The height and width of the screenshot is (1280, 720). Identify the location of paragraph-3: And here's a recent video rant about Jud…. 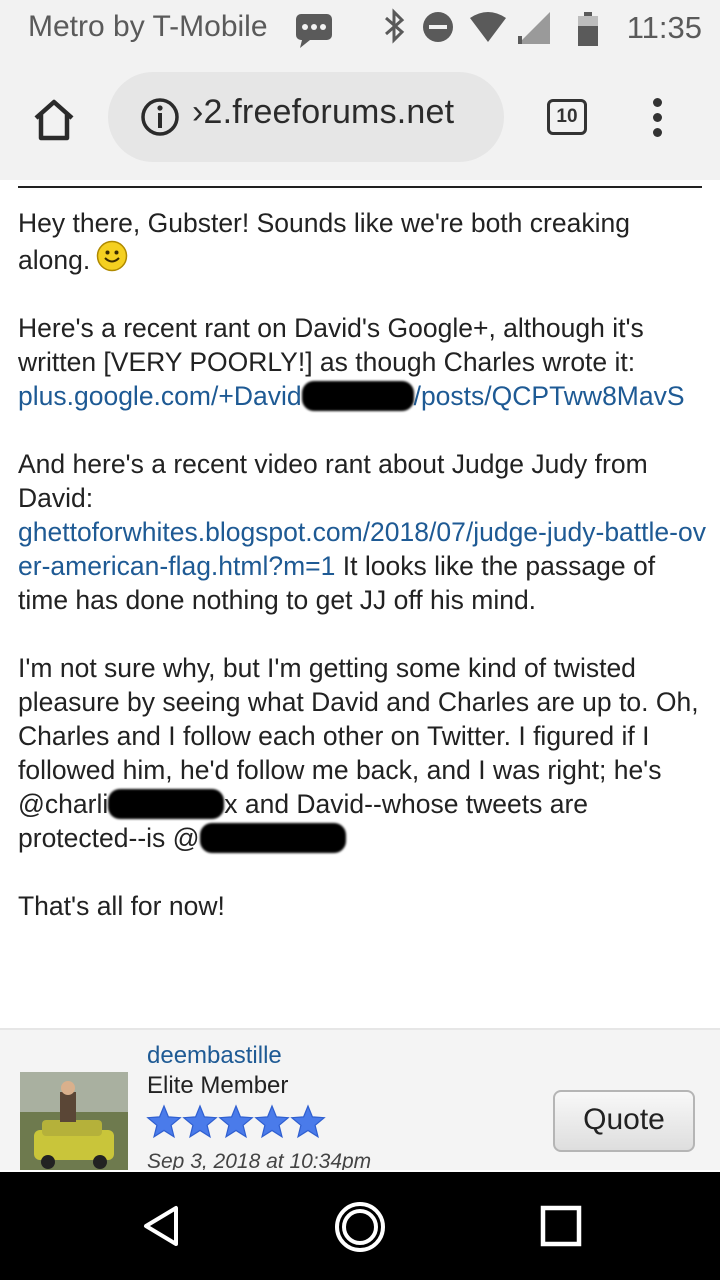
(363, 532).